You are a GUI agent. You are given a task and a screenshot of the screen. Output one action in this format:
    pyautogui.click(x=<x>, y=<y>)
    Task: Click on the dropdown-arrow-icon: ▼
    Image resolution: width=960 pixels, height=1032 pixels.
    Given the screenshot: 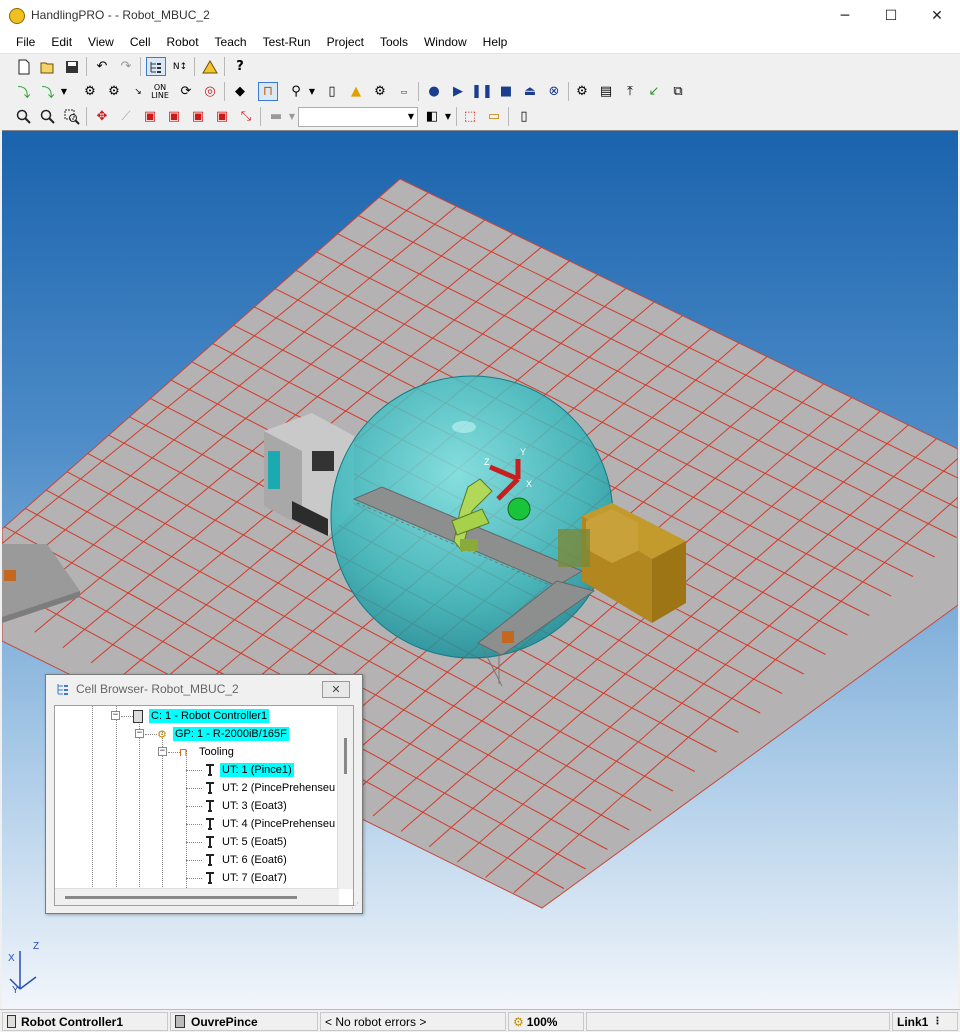 What is the action you would take?
    pyautogui.click(x=64, y=91)
    